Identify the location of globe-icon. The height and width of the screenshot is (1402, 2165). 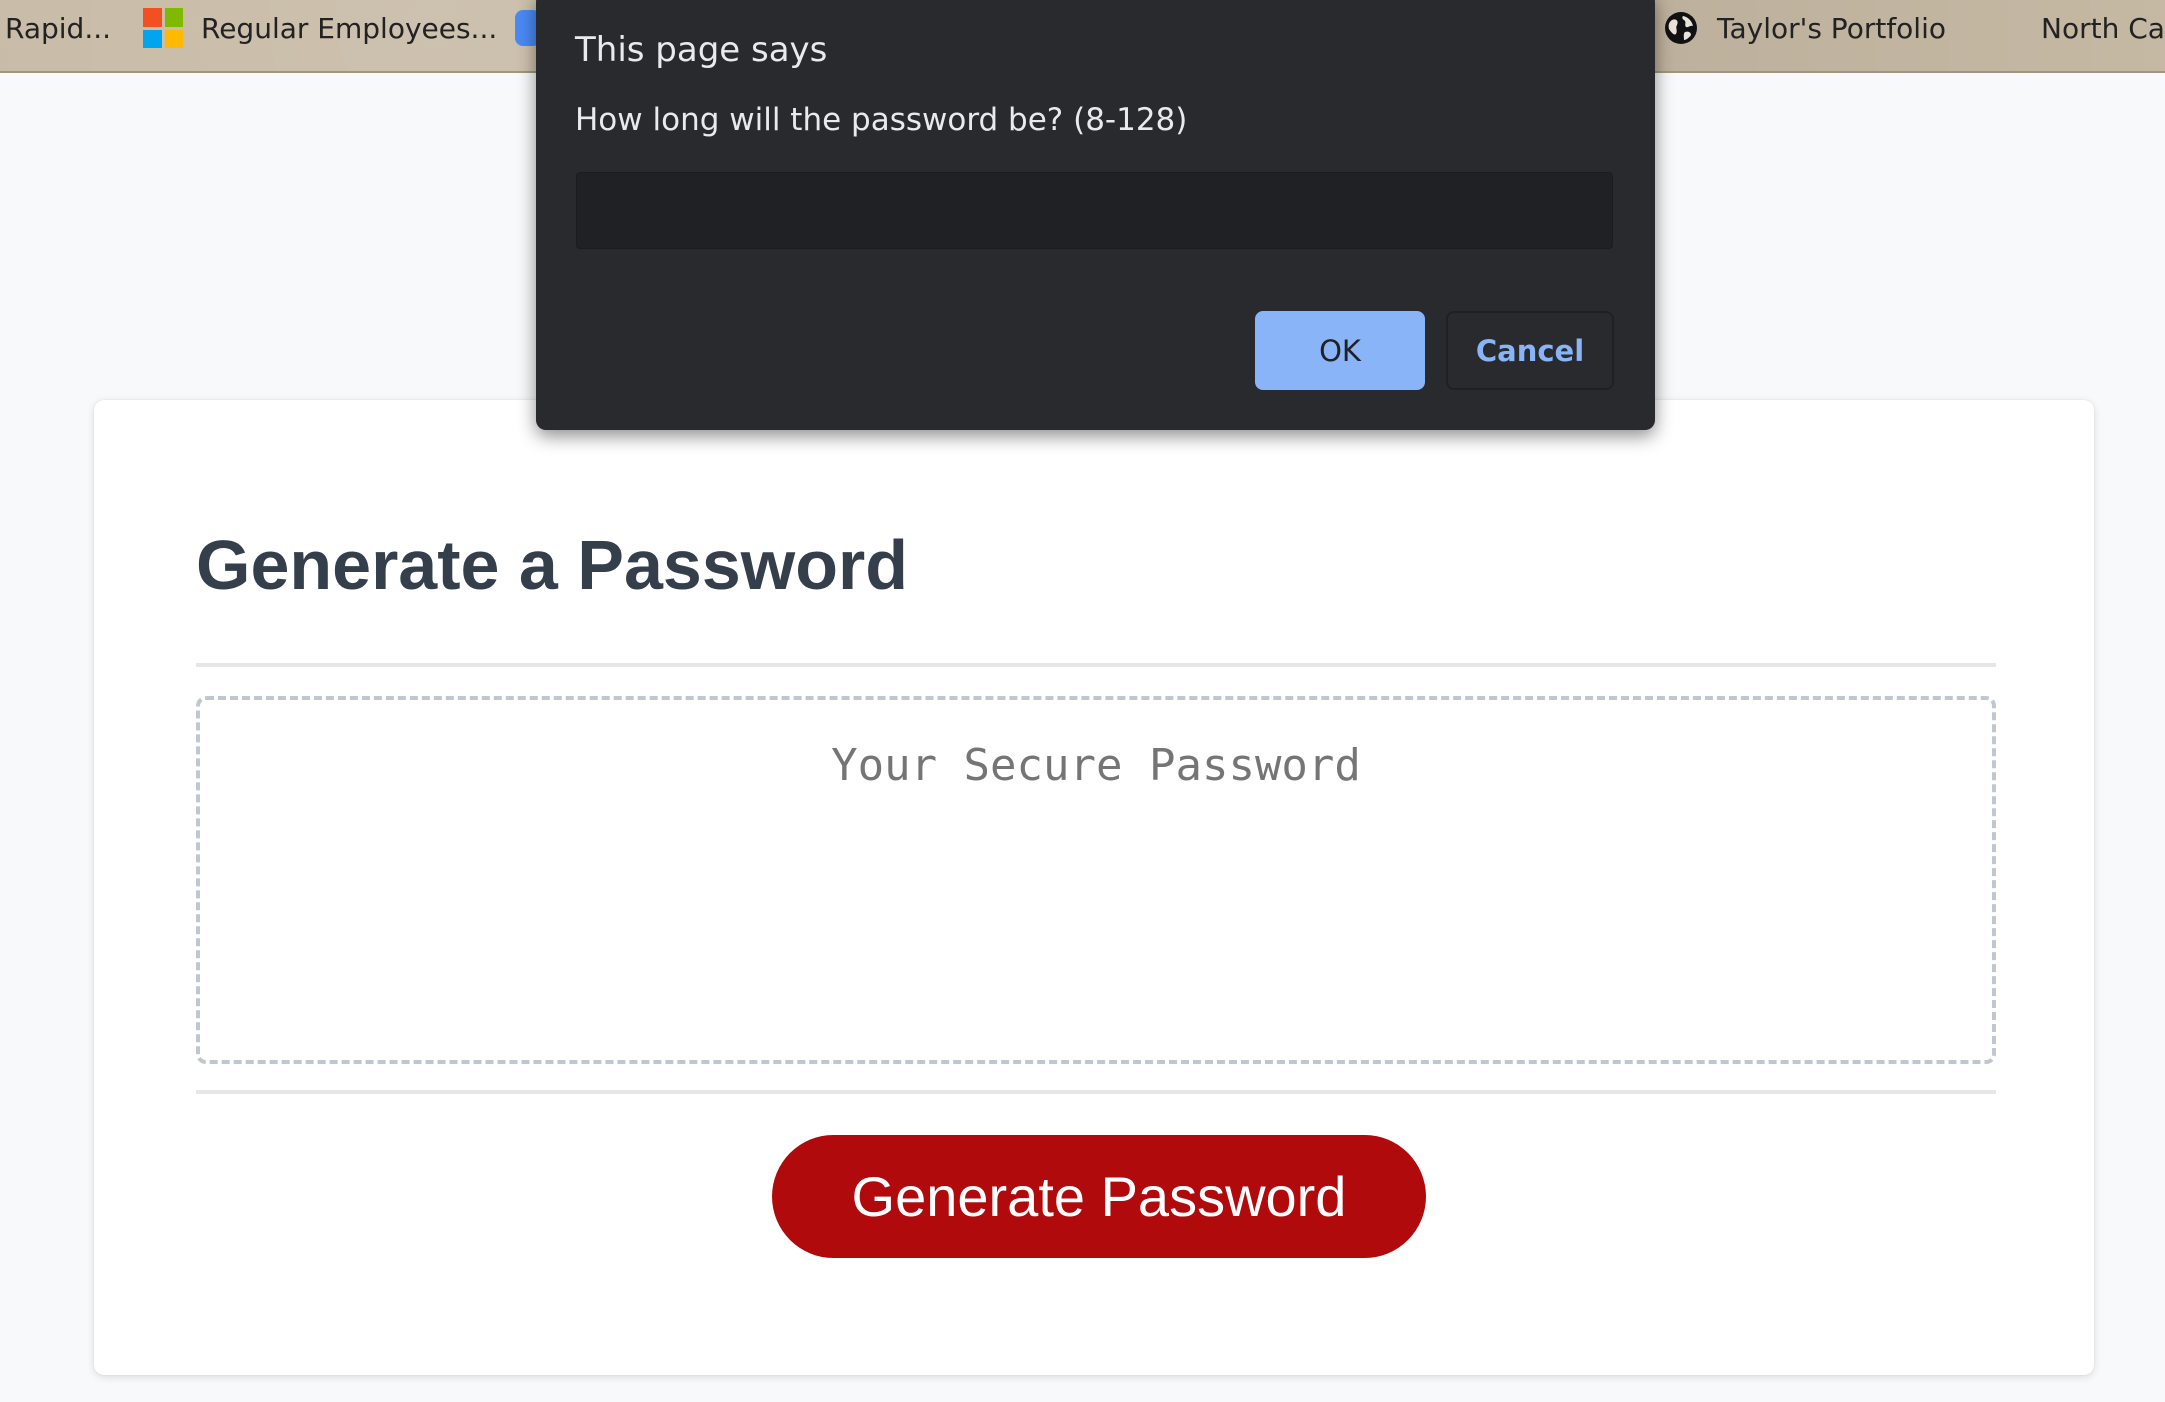
(1681, 28).